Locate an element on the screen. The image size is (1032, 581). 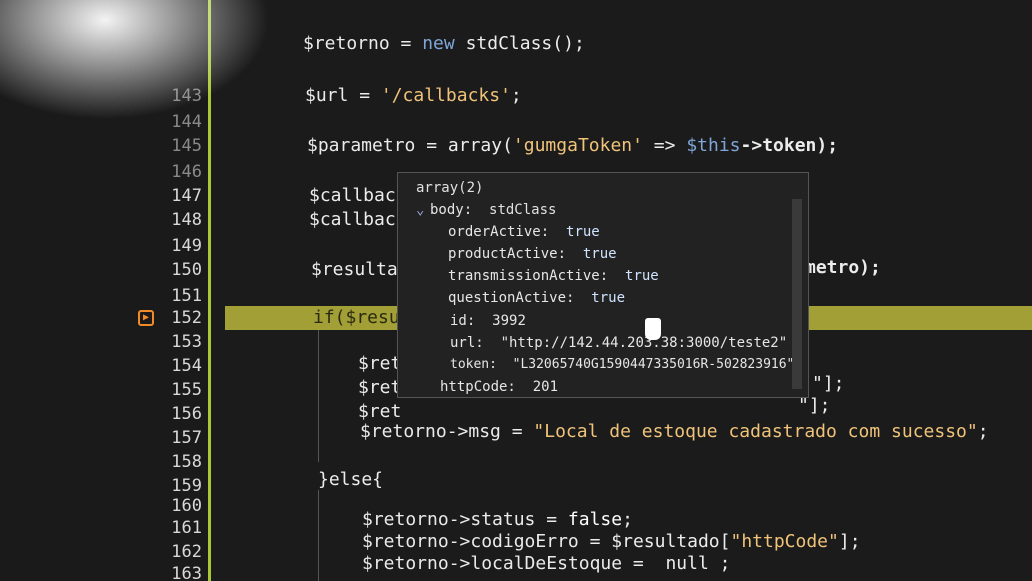
line-number: 155 is located at coordinates (186, 390).